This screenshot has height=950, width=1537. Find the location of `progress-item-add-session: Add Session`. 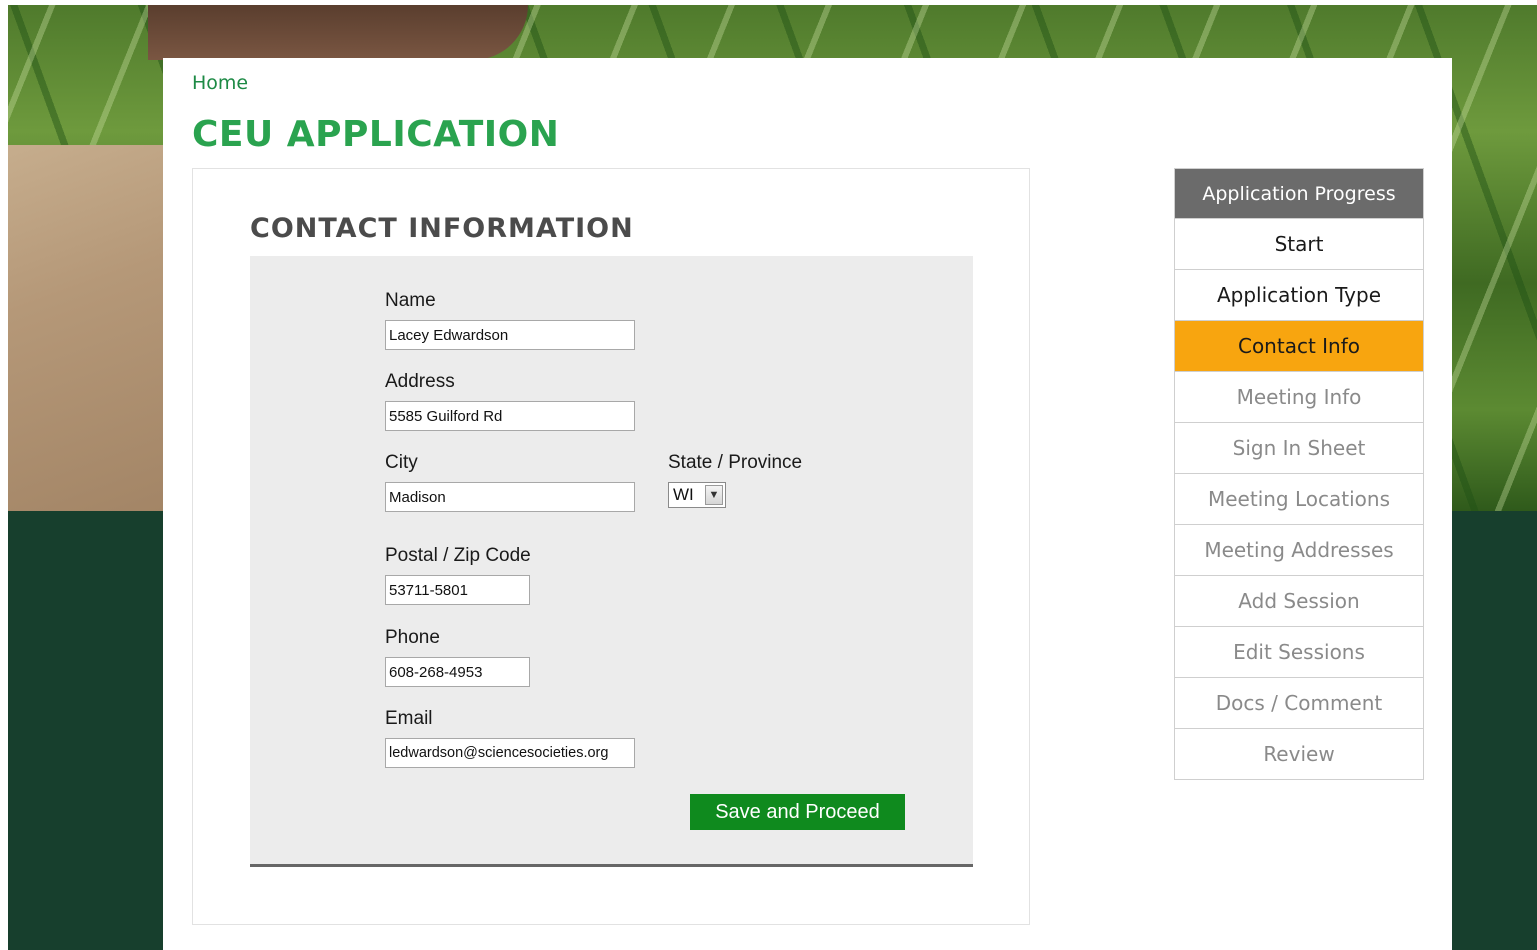

progress-item-add-session: Add Session is located at coordinates (1299, 600).